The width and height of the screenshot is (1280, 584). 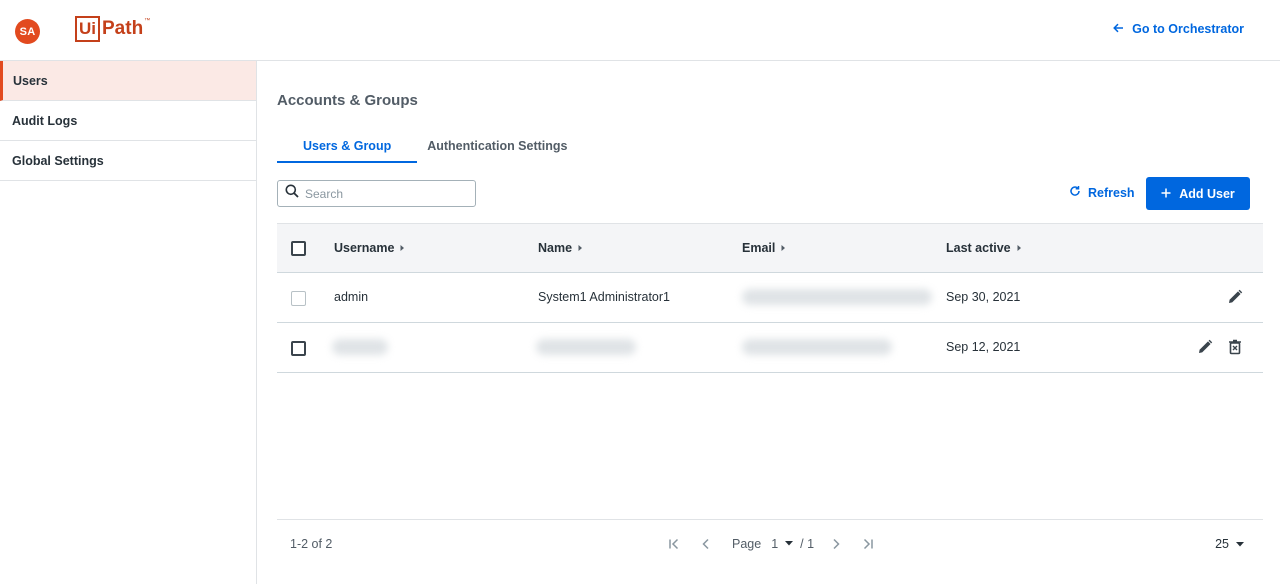 I want to click on previous-page-icon, so click(x=706, y=544).